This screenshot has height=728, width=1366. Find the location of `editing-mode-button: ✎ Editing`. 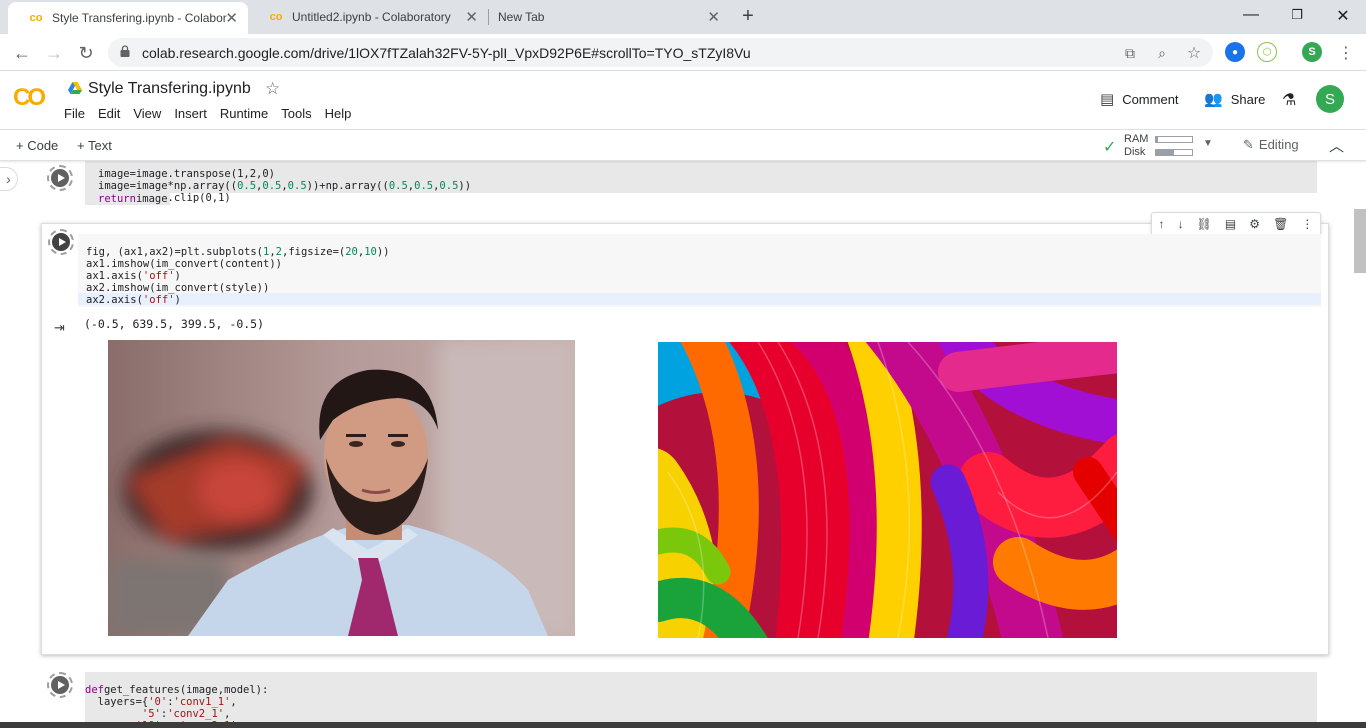

editing-mode-button: ✎ Editing is located at coordinates (1271, 145).